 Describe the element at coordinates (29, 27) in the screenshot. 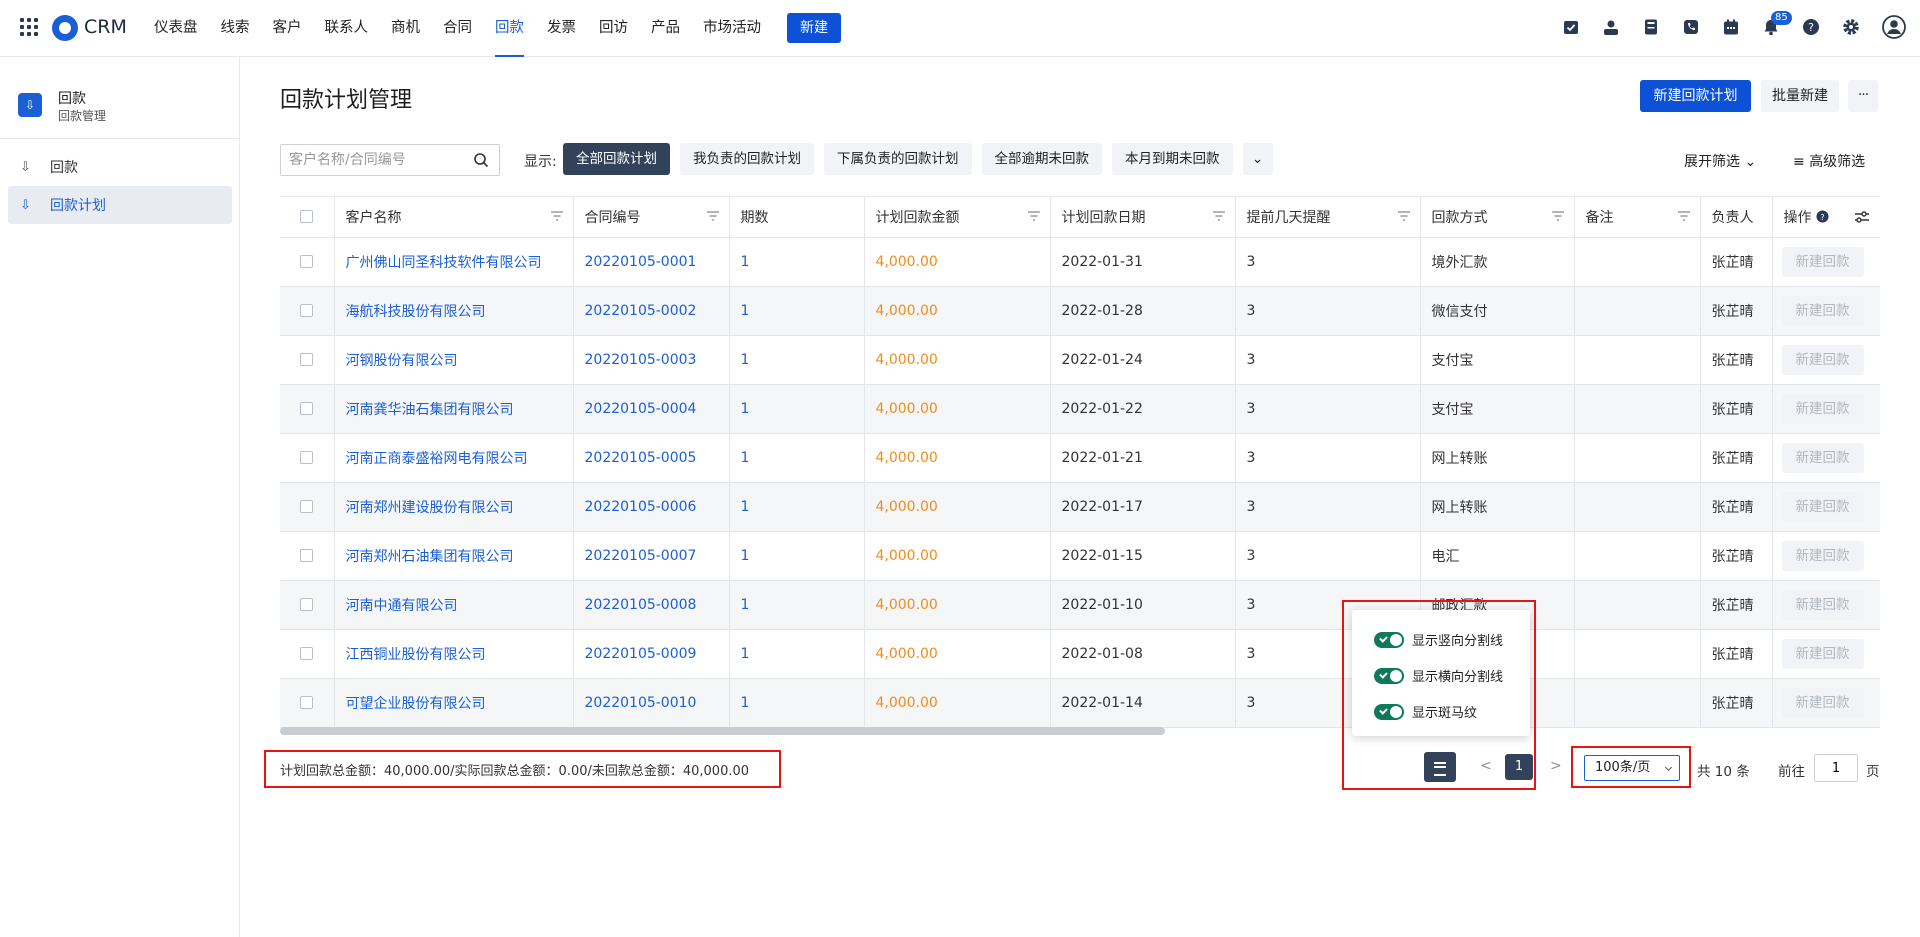

I see `app-grid-icon` at that location.